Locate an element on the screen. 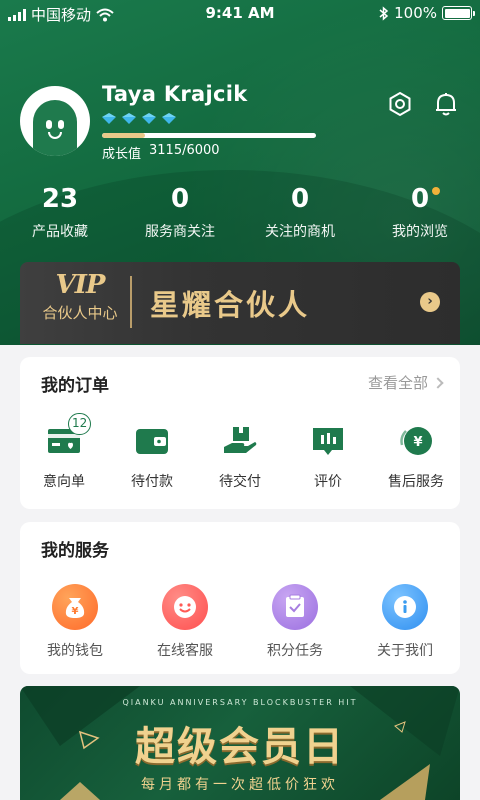 The width and height of the screenshot is (480, 800). vip-title: 星耀合伙人 is located at coordinates (230, 305).